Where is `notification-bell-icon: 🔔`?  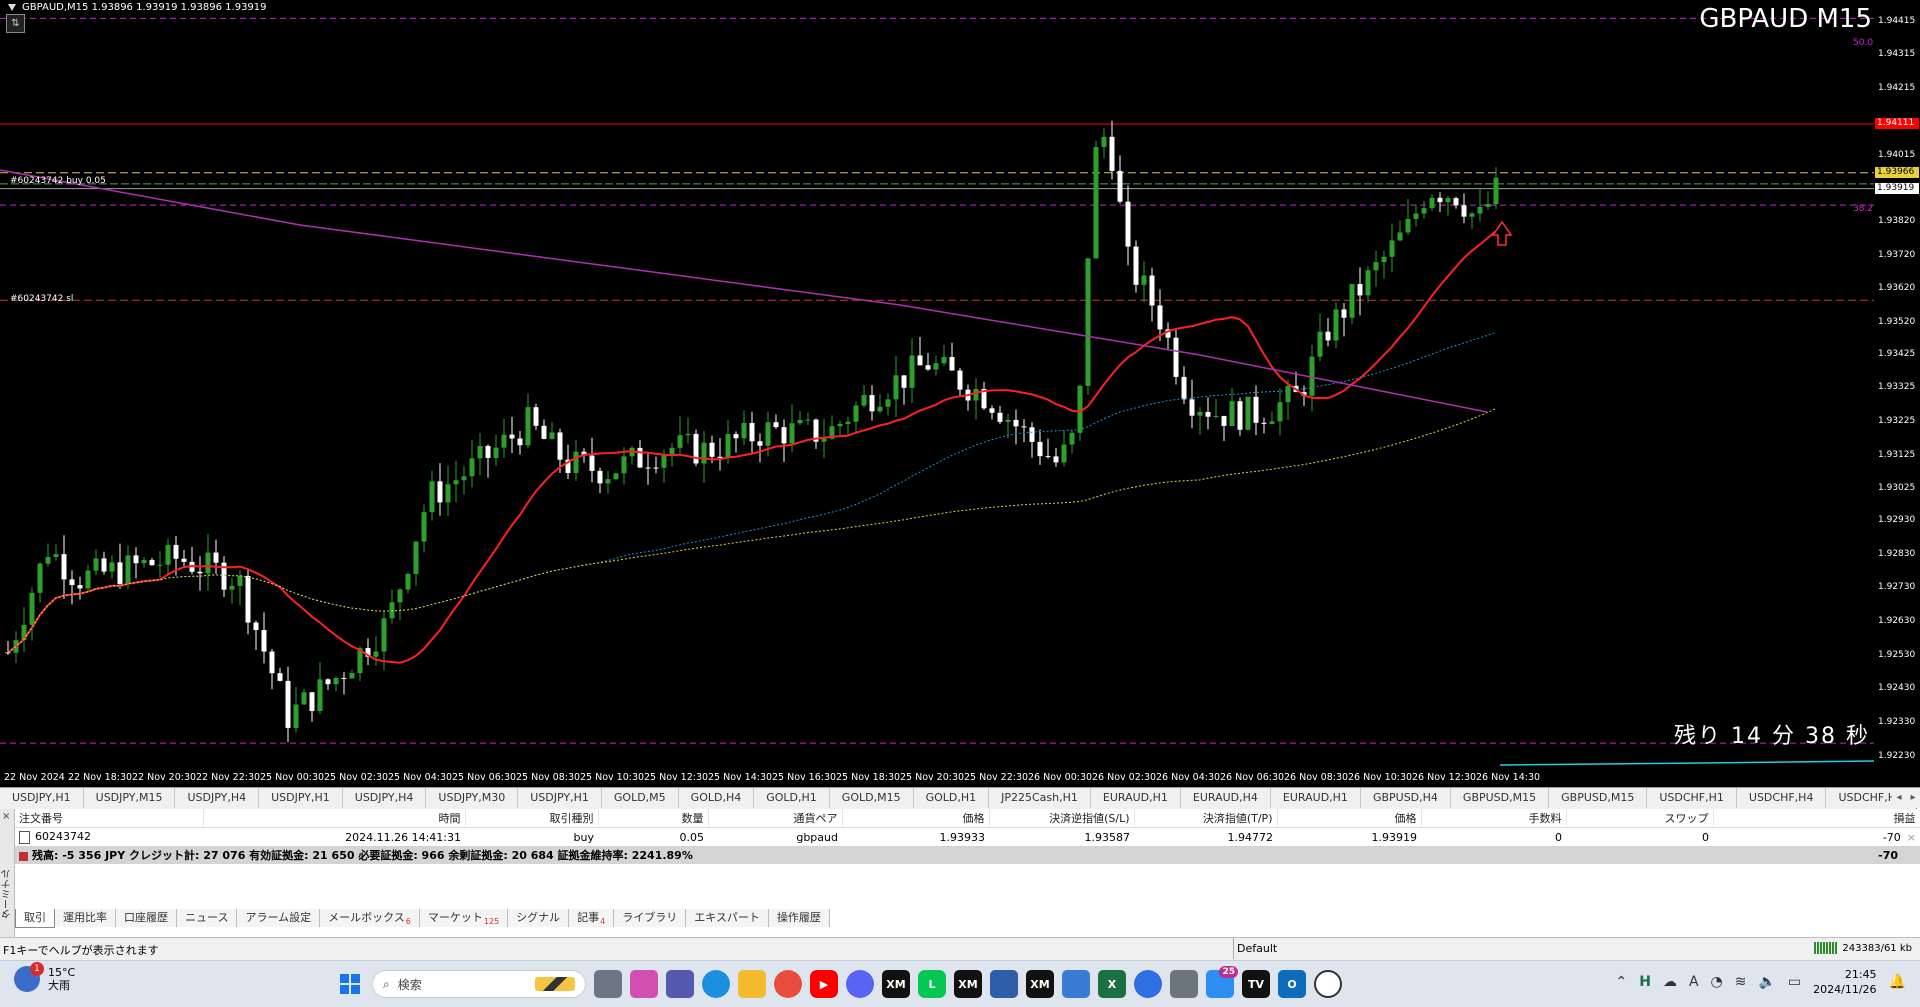
notification-bell-icon: 🔔 is located at coordinates (1897, 982).